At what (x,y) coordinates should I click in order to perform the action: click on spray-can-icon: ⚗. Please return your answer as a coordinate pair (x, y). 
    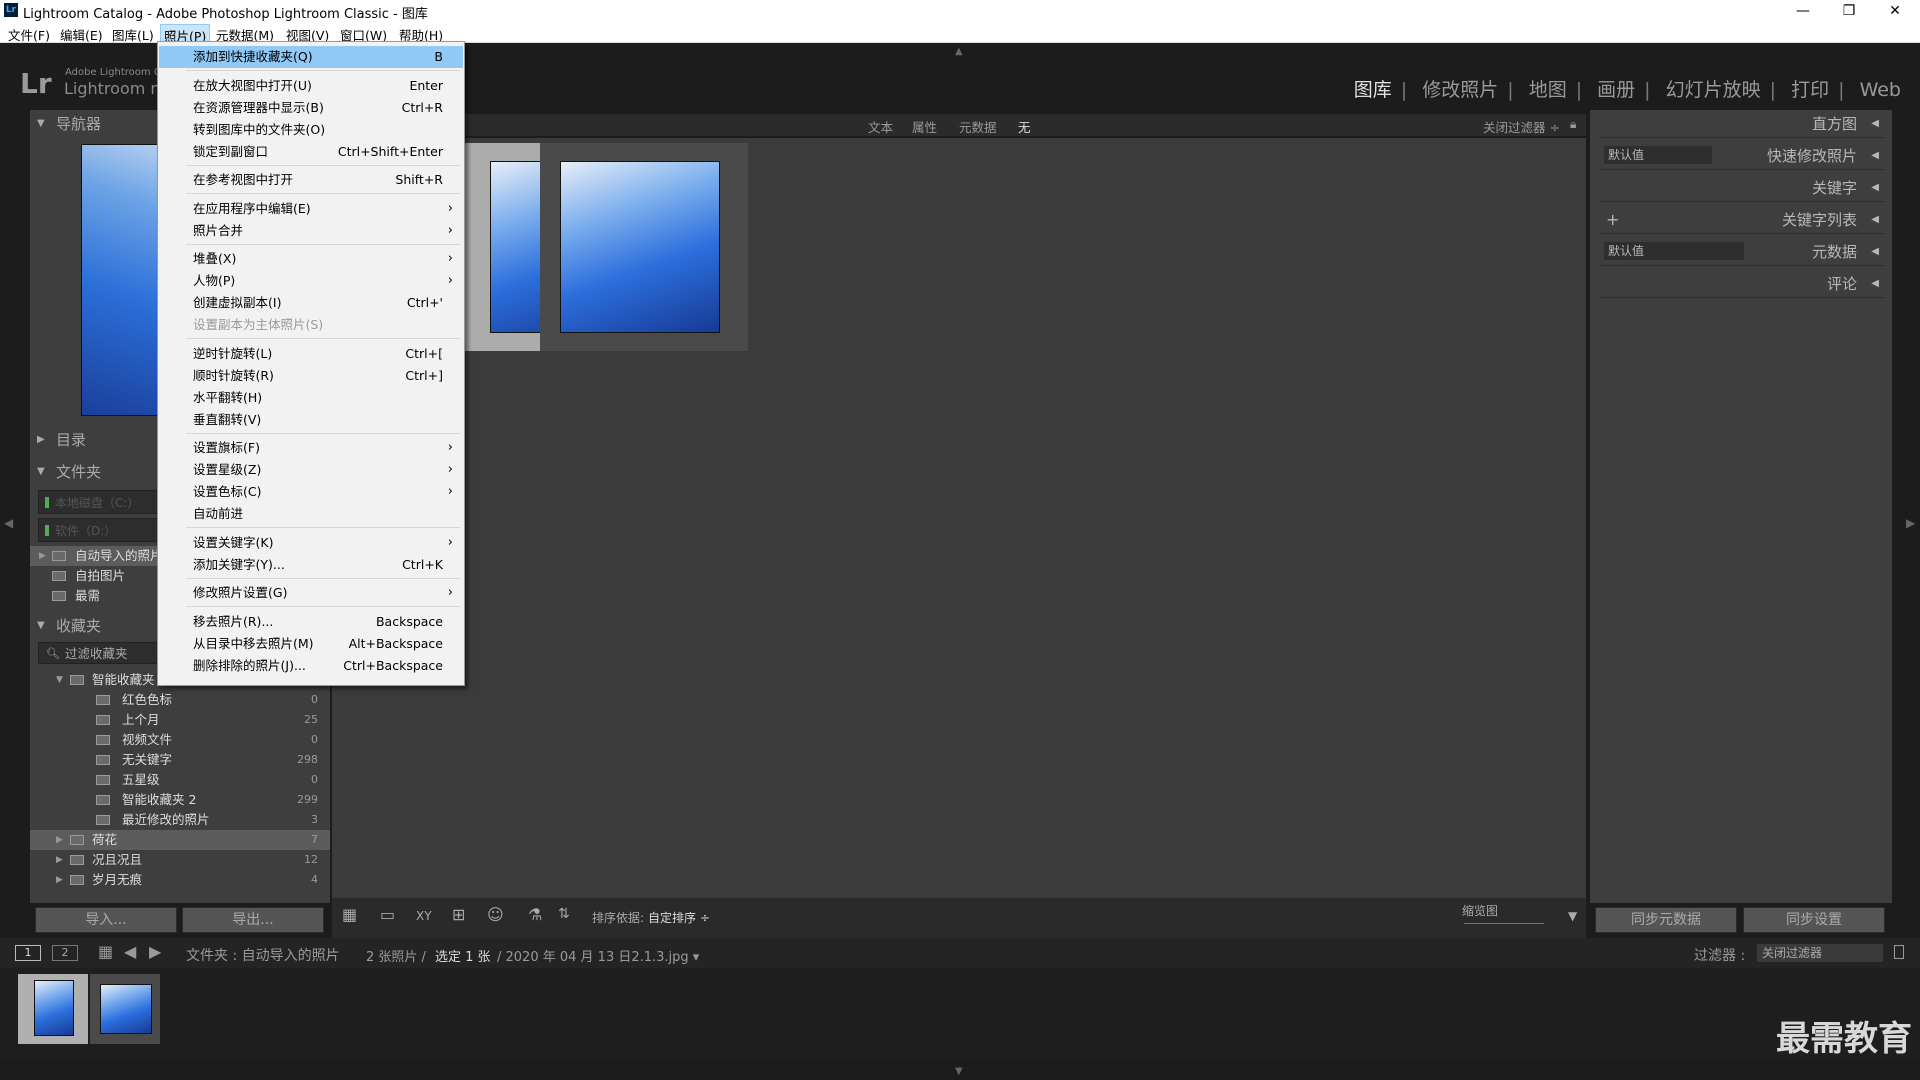
    Looking at the image, I should click on (535, 914).